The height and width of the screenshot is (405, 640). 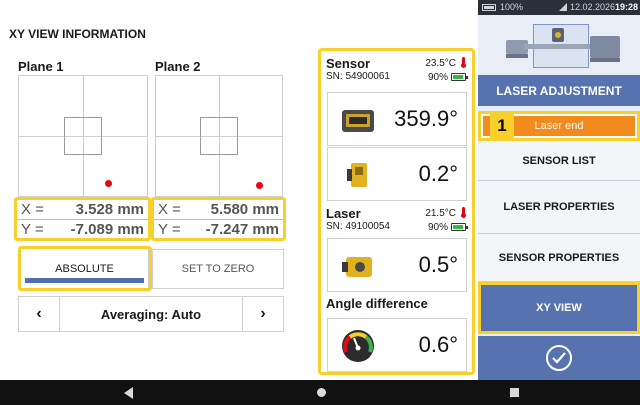 I want to click on laser-value: 0.5°, so click(x=438, y=264).